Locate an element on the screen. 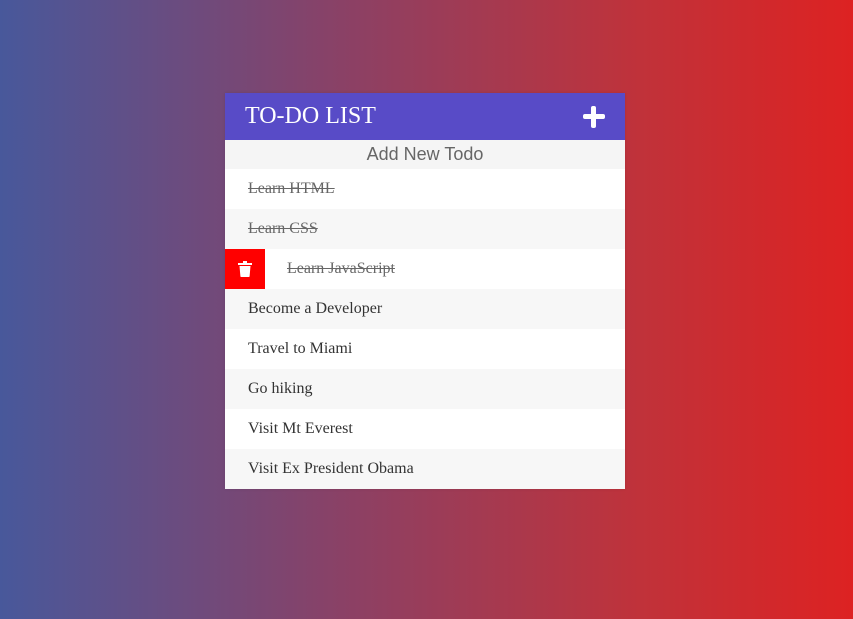 This screenshot has height=619, width=853. todo-text: Go hiking is located at coordinates (280, 388).